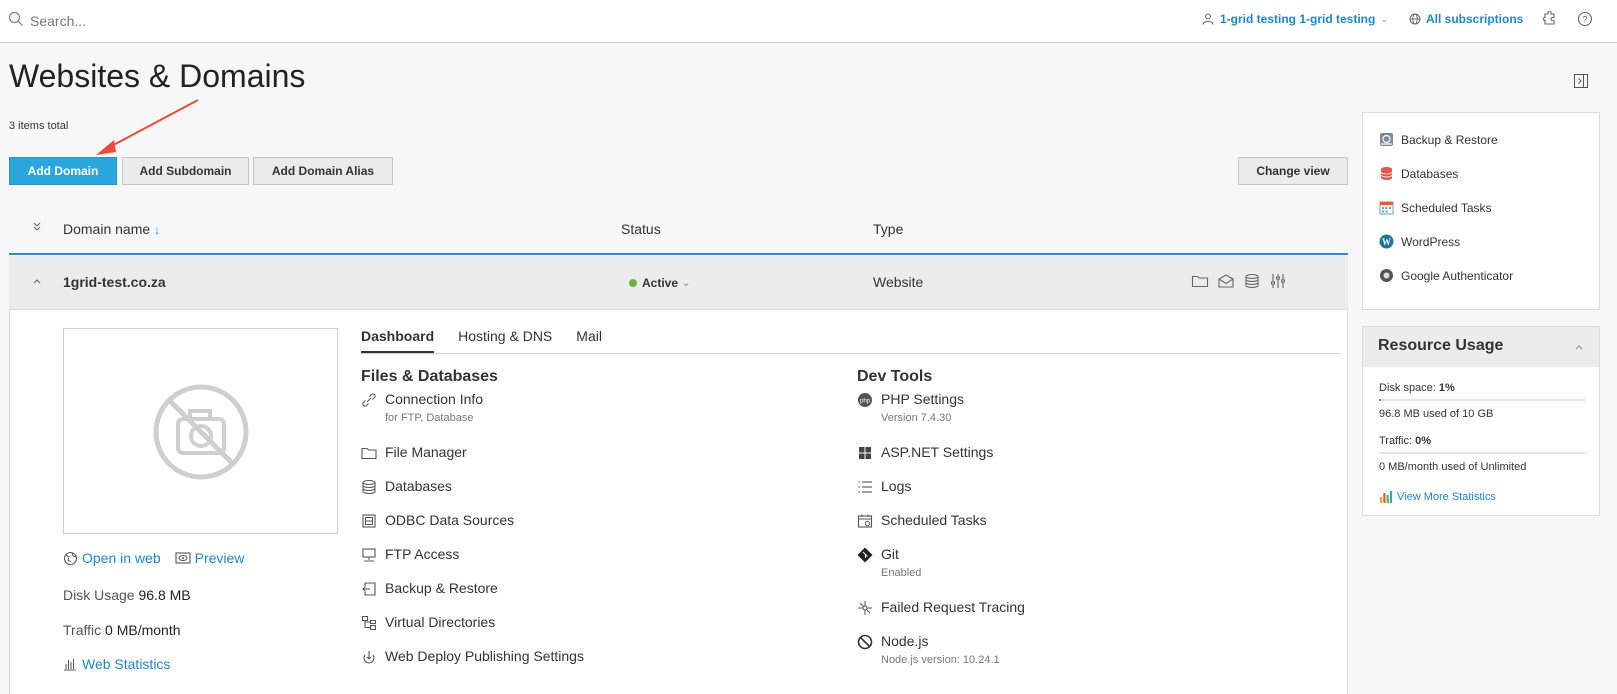 The image size is (1617, 694). What do you see at coordinates (1457, 275) in the screenshot?
I see `sidebar-label: Google Authenticator` at bounding box center [1457, 275].